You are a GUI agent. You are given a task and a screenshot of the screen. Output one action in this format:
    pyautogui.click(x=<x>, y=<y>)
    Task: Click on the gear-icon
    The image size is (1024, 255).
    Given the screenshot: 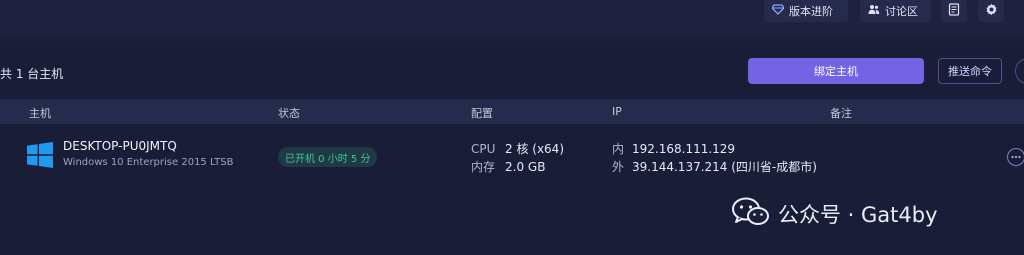 What is the action you would take?
    pyautogui.click(x=991, y=11)
    